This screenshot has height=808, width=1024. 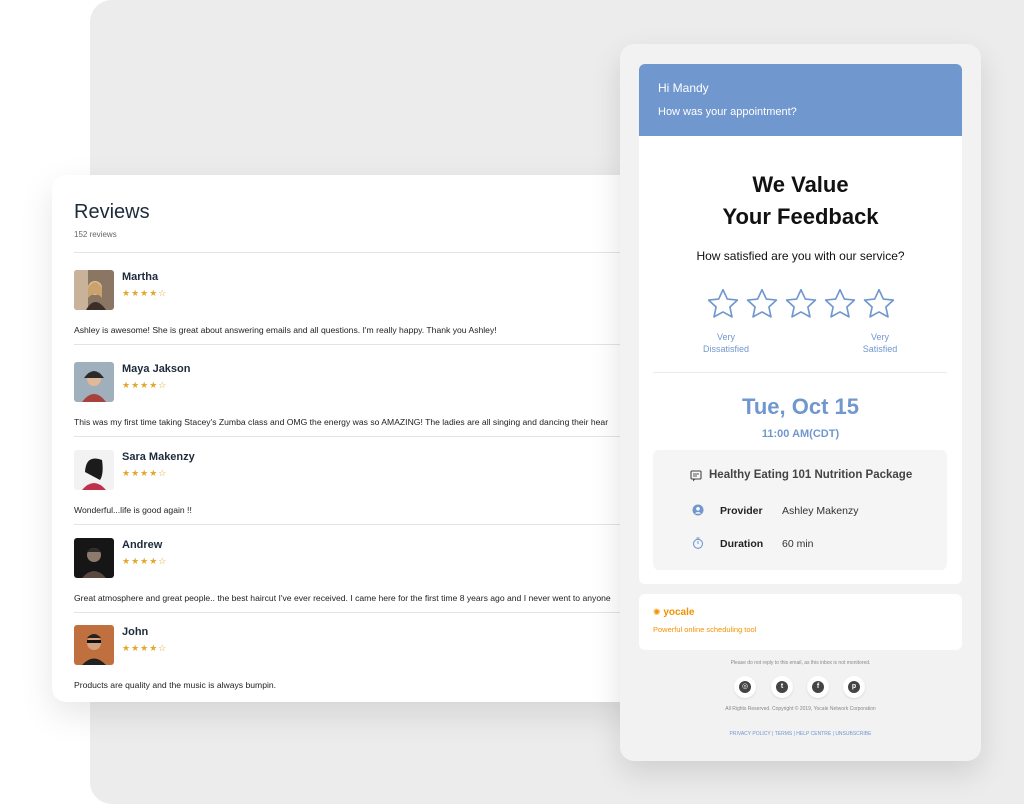 What do you see at coordinates (683, 88) in the screenshot?
I see `email-greeting: Hi Mandy` at bounding box center [683, 88].